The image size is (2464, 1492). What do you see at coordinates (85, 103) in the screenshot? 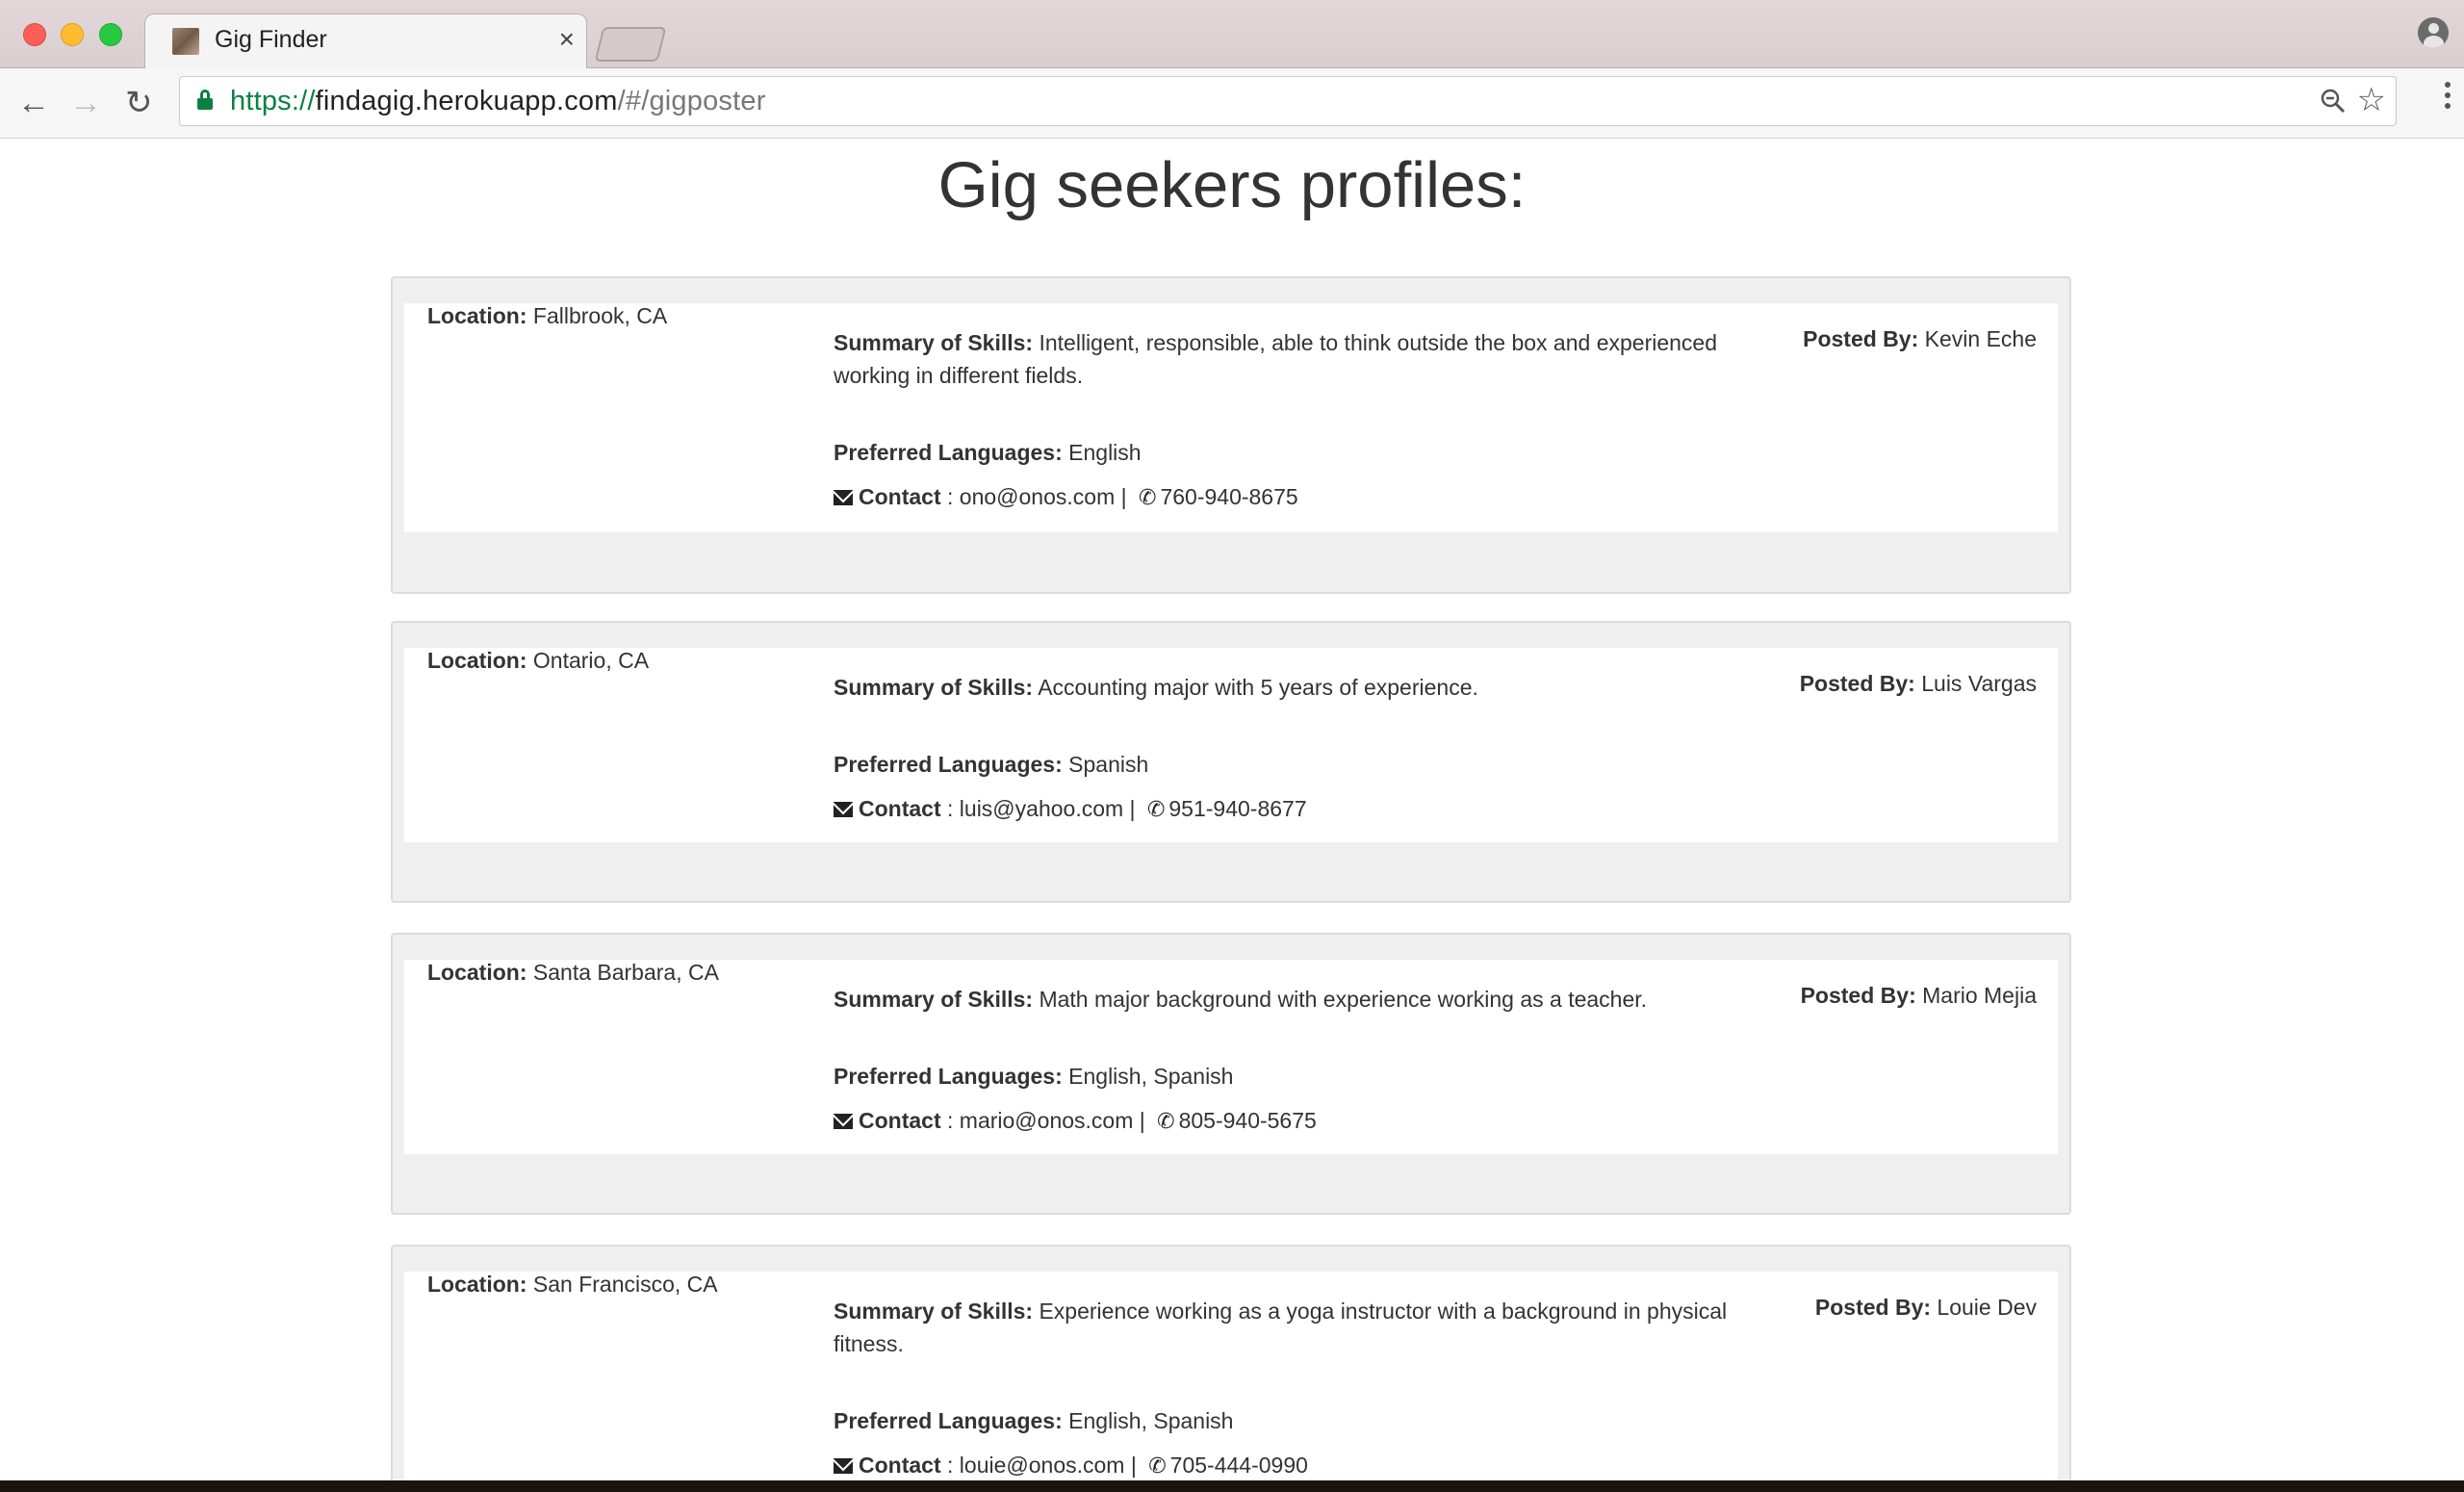
I see `forward-arrow-icon: →` at bounding box center [85, 103].